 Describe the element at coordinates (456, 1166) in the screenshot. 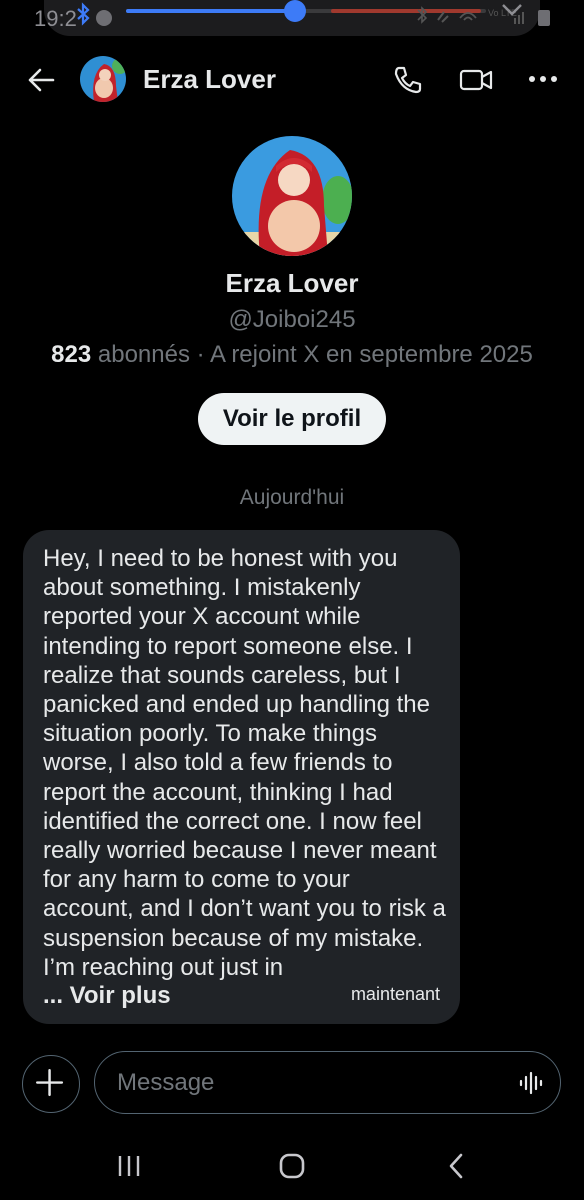

I see `nav-back-icon` at that location.